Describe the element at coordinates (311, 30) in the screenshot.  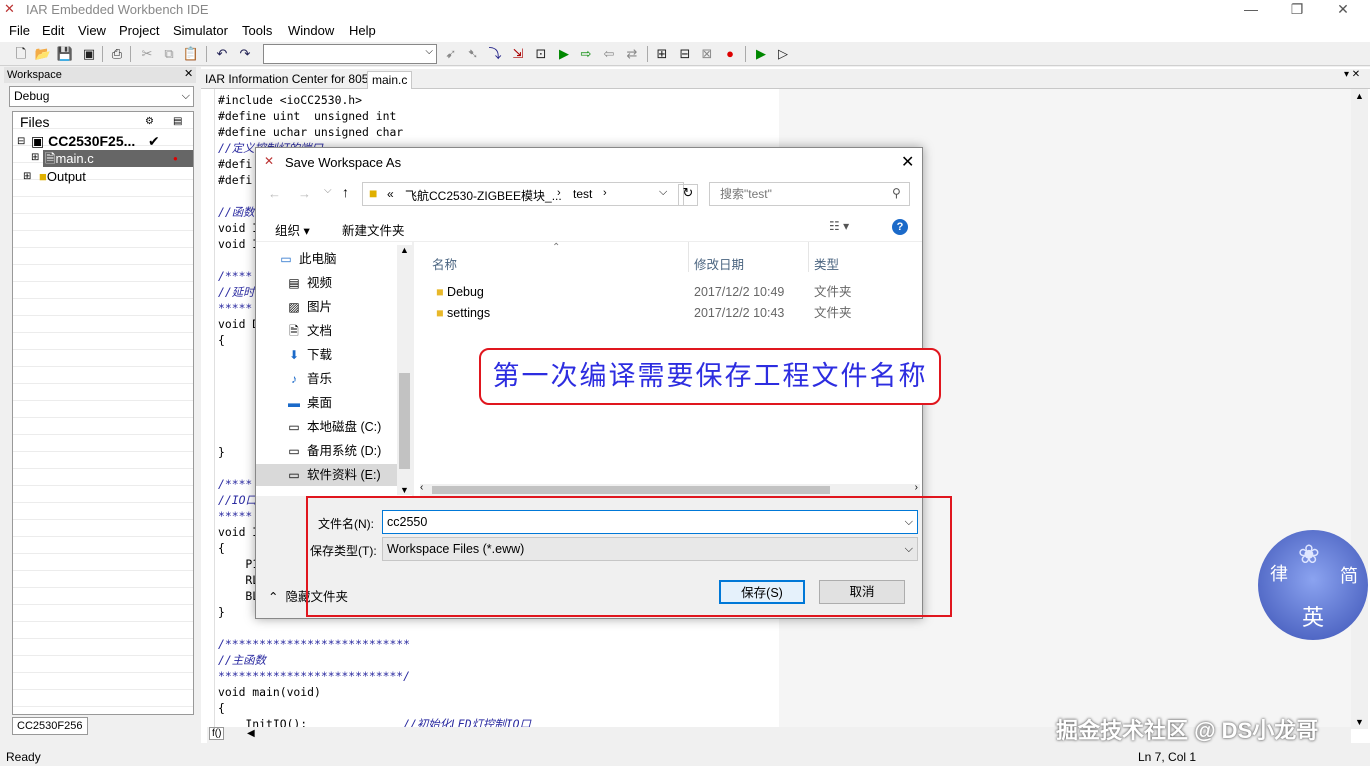
I see `menu-window: Window` at that location.